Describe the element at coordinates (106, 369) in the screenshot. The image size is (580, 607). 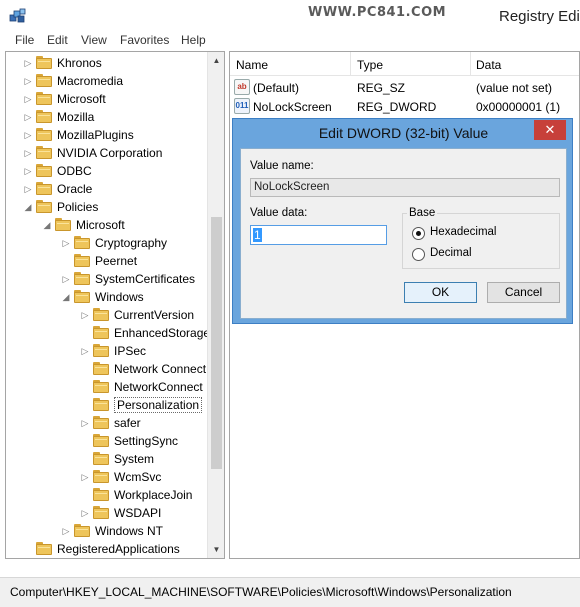
I see `tree-item: Network Connect` at that location.